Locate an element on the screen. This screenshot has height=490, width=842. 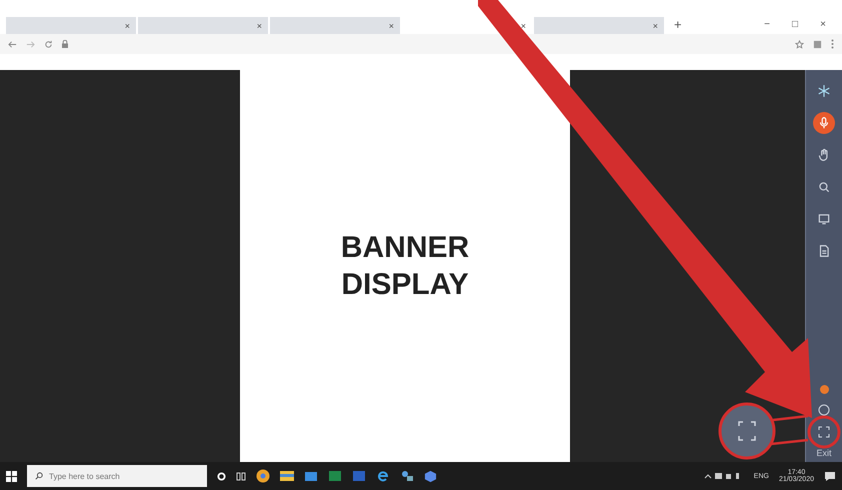
folder-icon is located at coordinates (287, 476).